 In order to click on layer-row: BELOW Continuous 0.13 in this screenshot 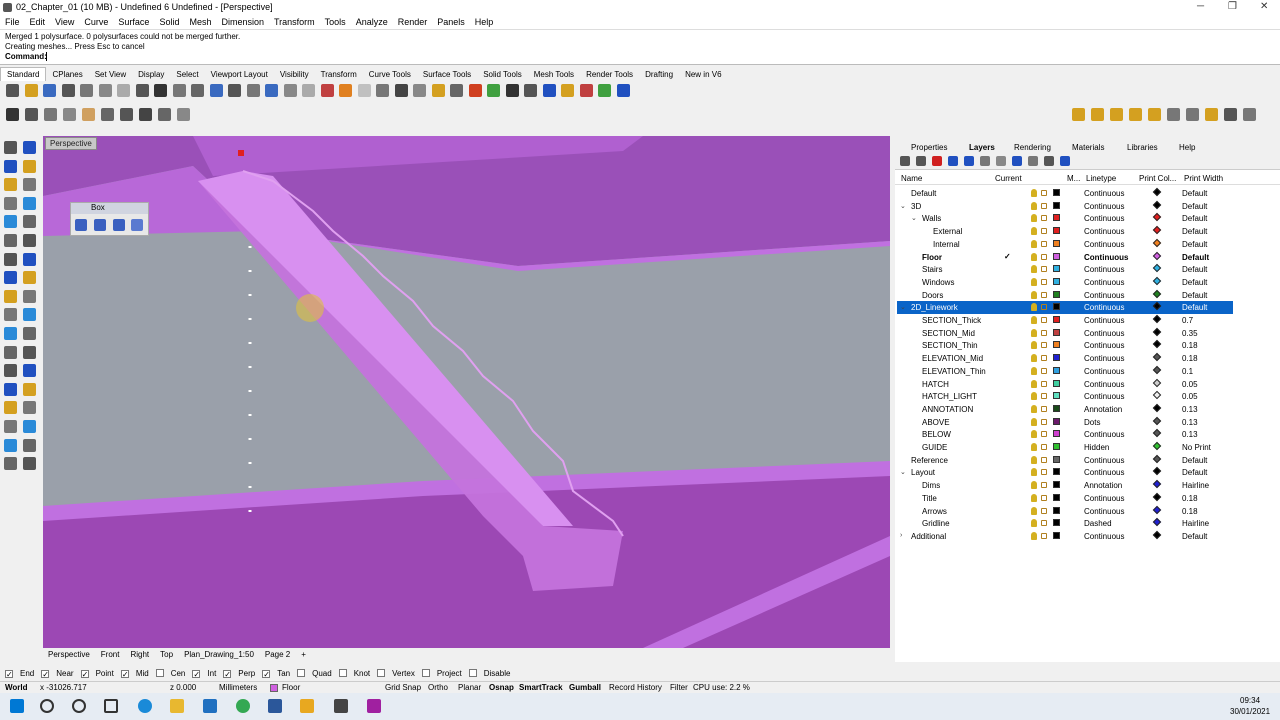, I will do `click(1065, 434)`.